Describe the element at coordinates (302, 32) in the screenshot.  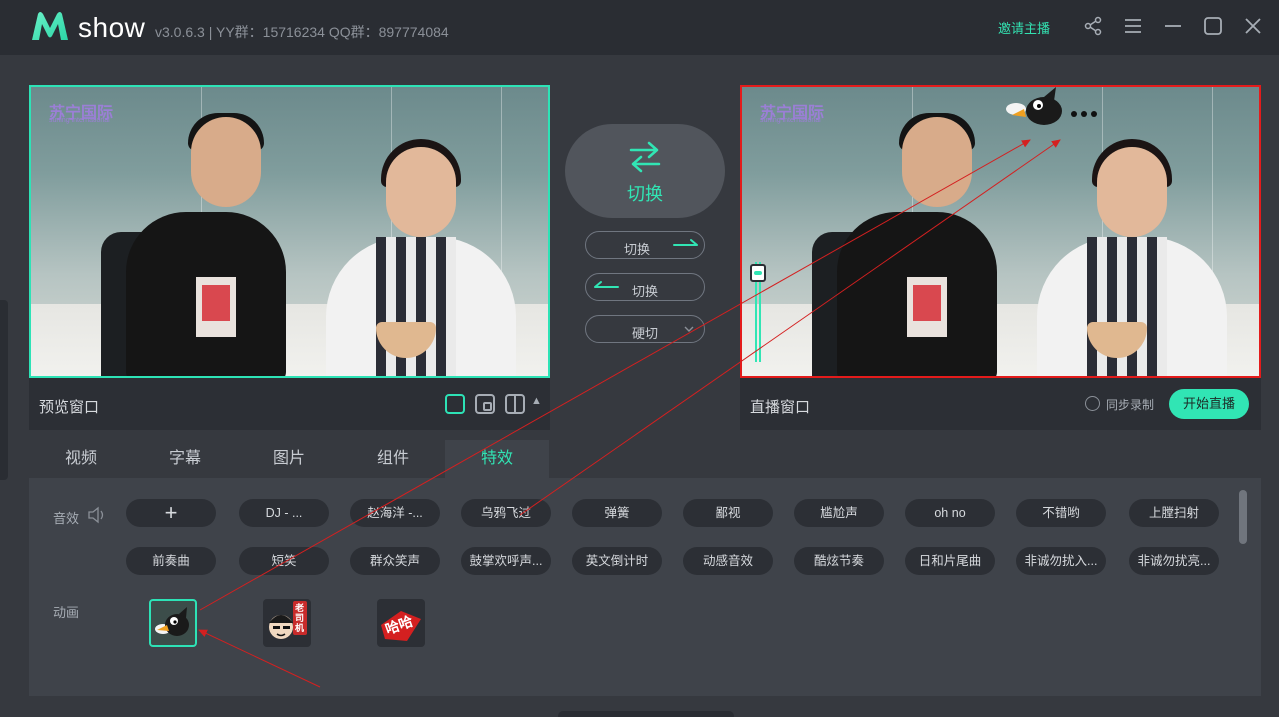
I see `version-info: v3.0.6.3 | YY群：15716234 QQ群：897774084` at that location.